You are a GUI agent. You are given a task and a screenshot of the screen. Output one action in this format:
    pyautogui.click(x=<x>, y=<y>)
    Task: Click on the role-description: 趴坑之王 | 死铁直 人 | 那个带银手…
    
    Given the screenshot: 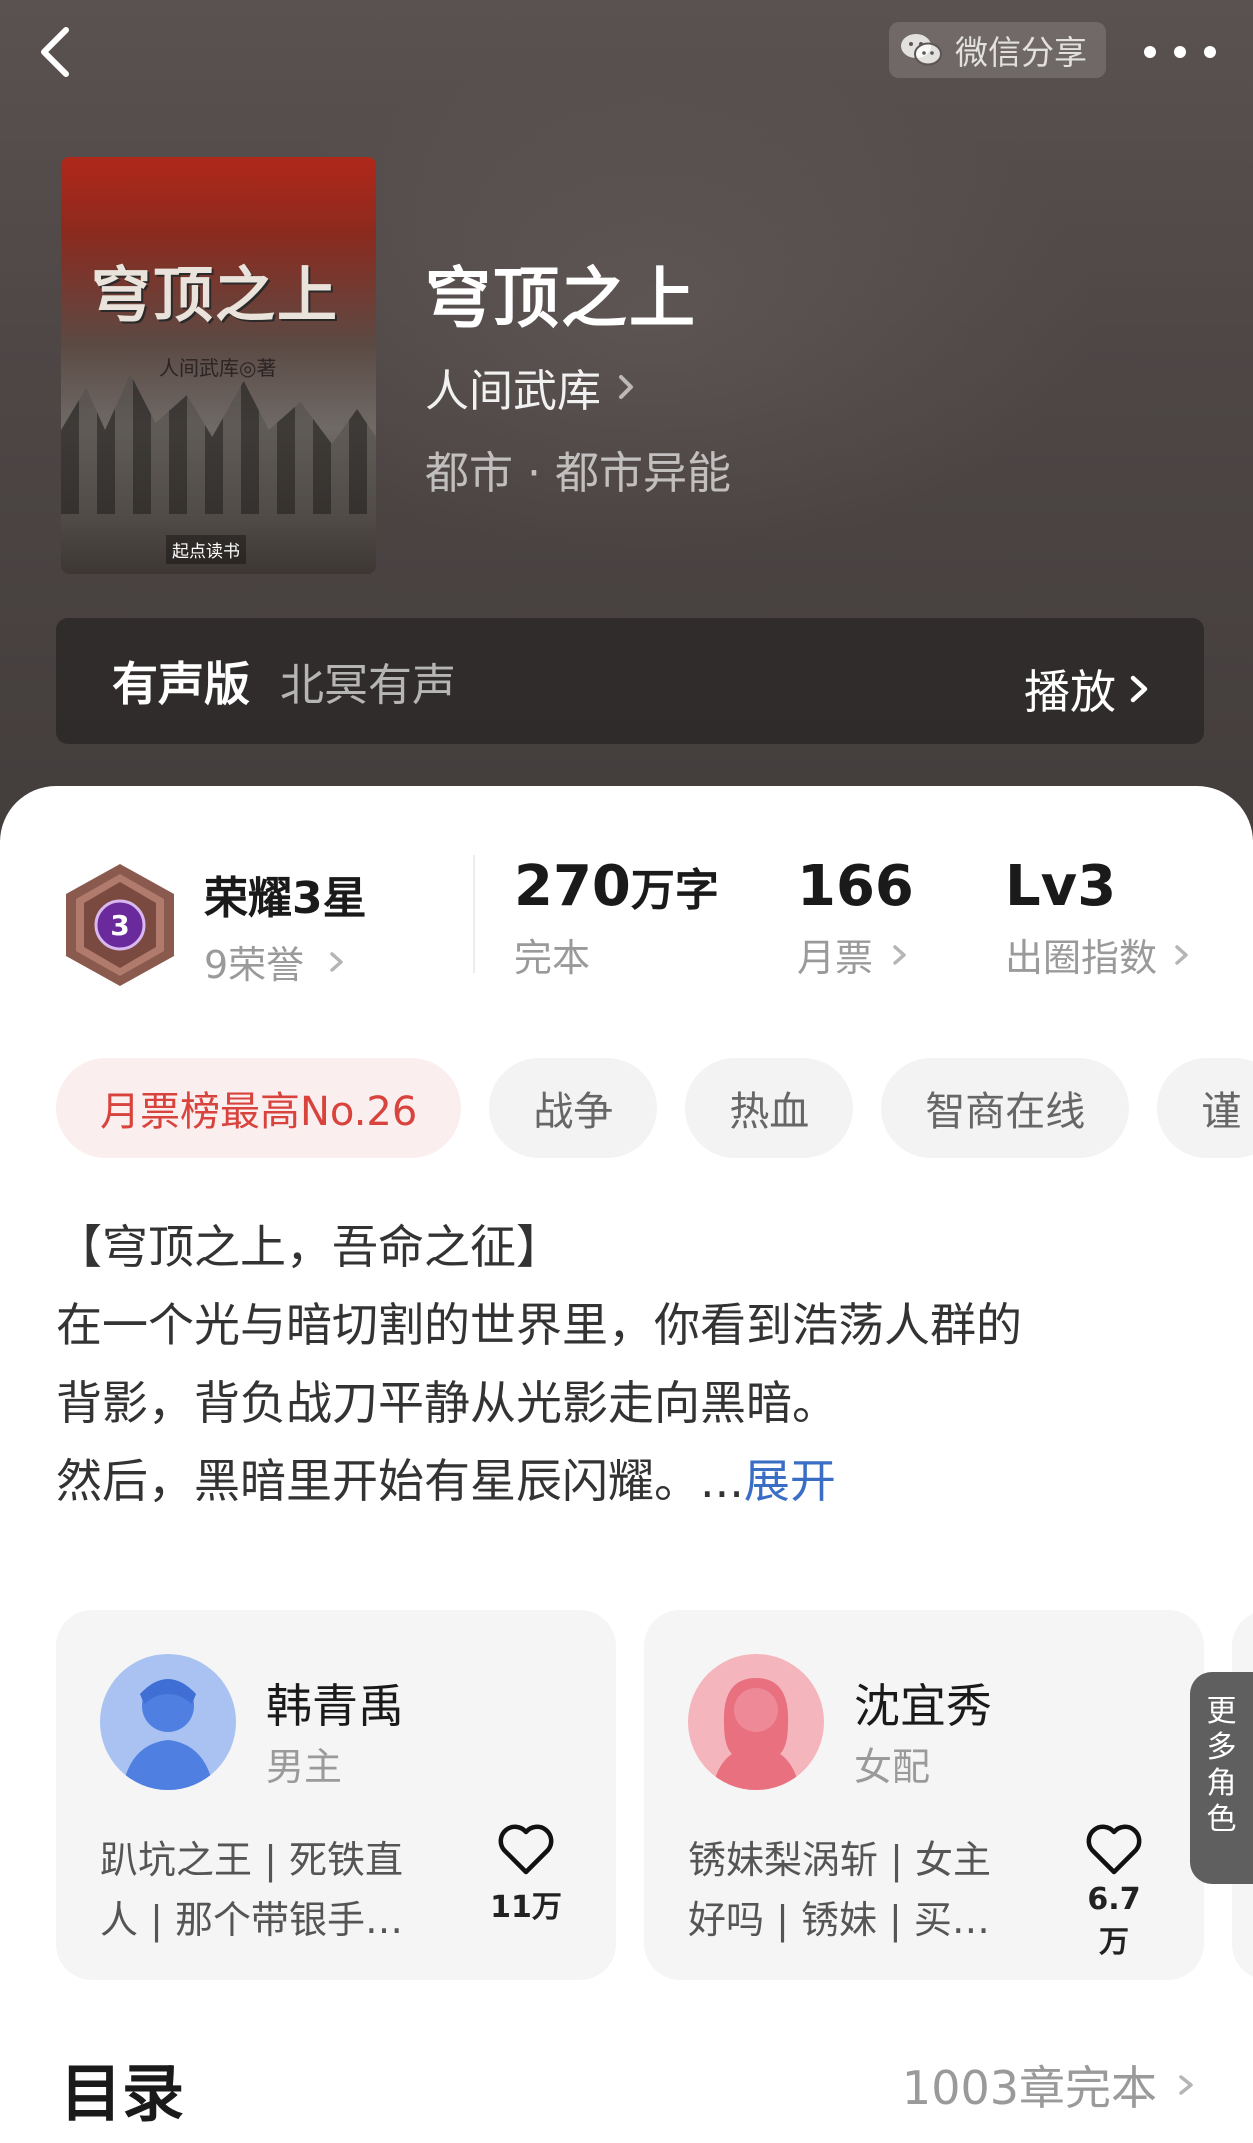 What is the action you would take?
    pyautogui.click(x=270, y=1890)
    